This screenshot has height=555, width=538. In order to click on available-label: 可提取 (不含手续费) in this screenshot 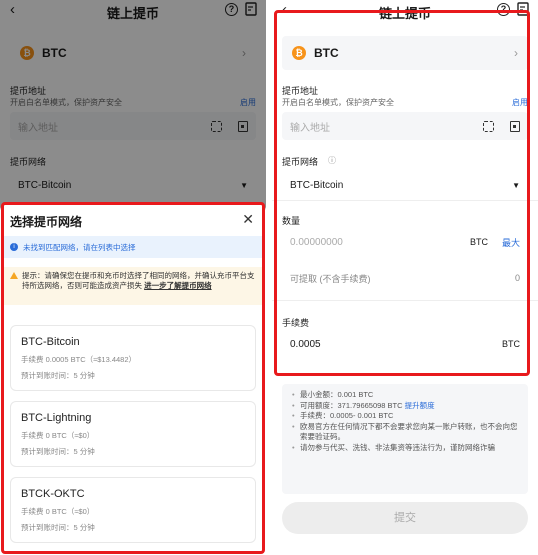, I will do `click(330, 278)`.